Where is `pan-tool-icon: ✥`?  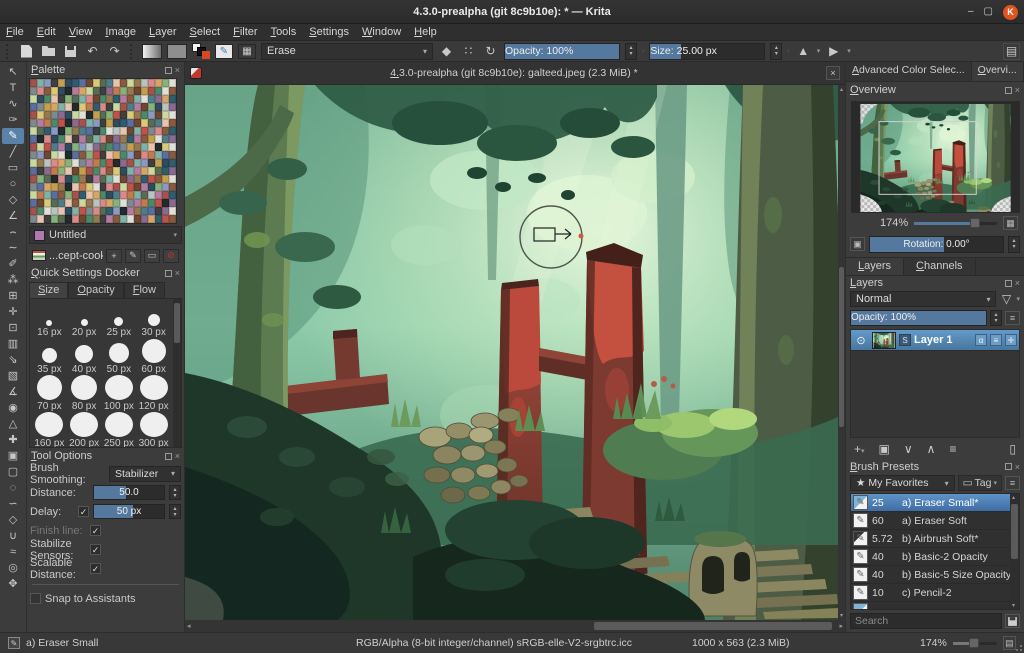 pan-tool-icon: ✥ is located at coordinates (13, 584).